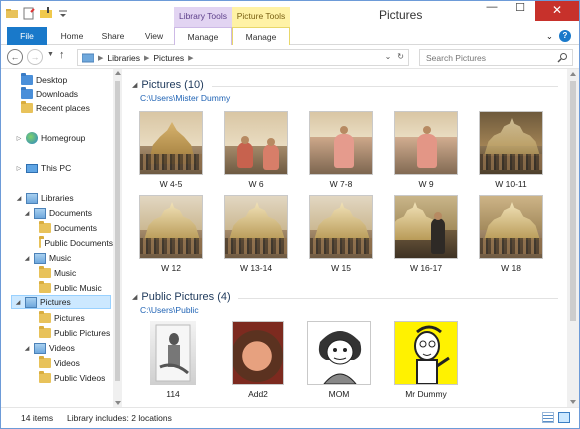  Describe the element at coordinates (492, 11) in the screenshot. I see `minimize-button: —` at that location.